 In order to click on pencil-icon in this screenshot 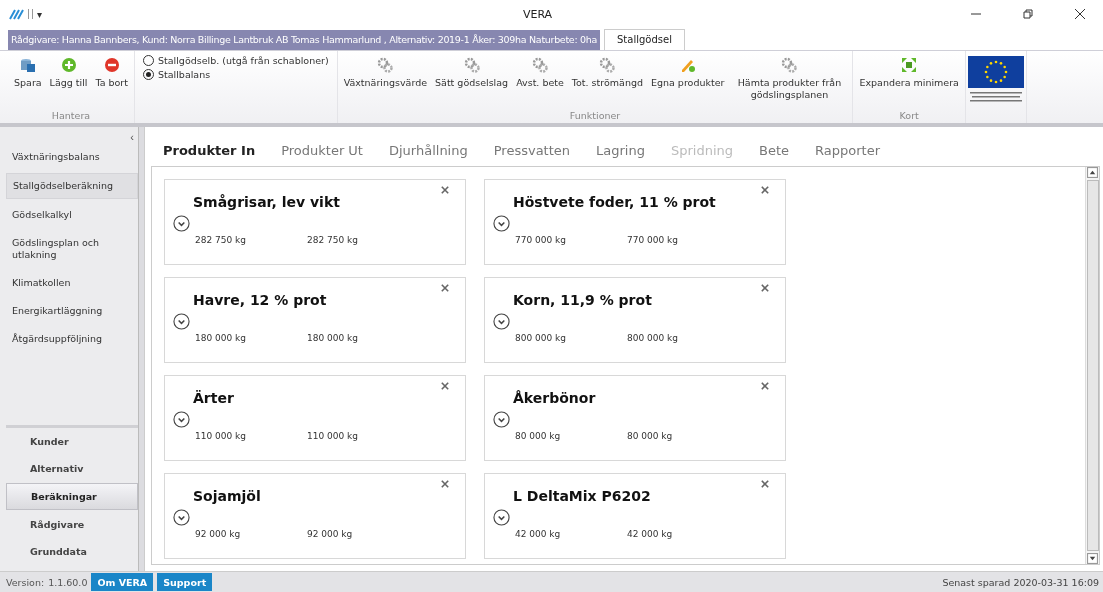, I will do `click(687, 65)`.